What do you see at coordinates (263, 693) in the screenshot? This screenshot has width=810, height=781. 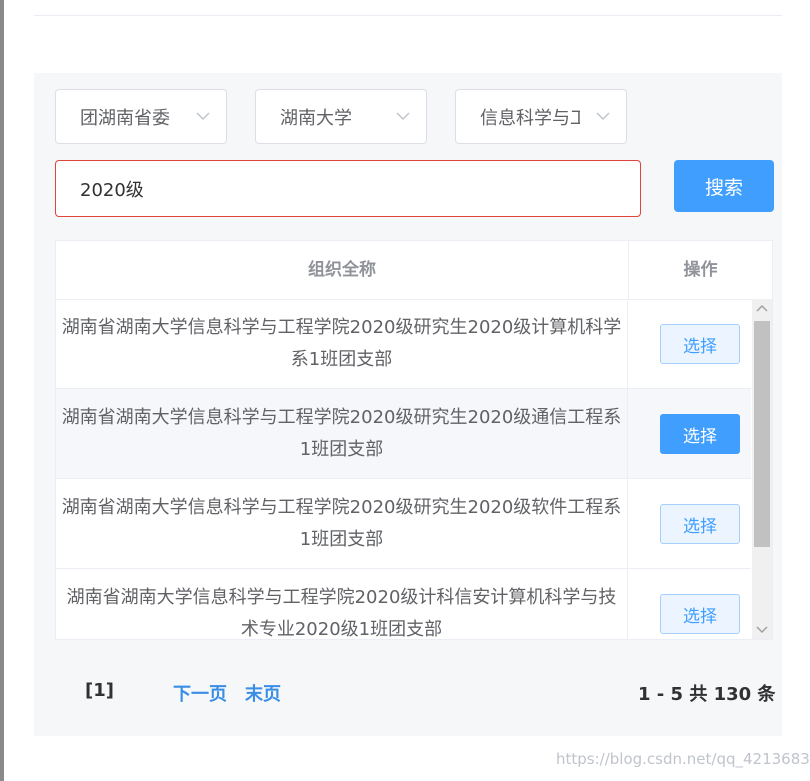 I see `last-page-link: 末页` at bounding box center [263, 693].